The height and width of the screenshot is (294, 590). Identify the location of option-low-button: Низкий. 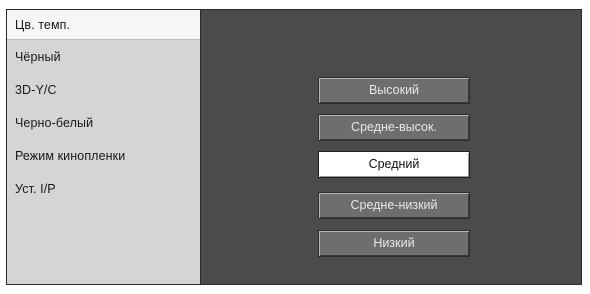
(394, 243).